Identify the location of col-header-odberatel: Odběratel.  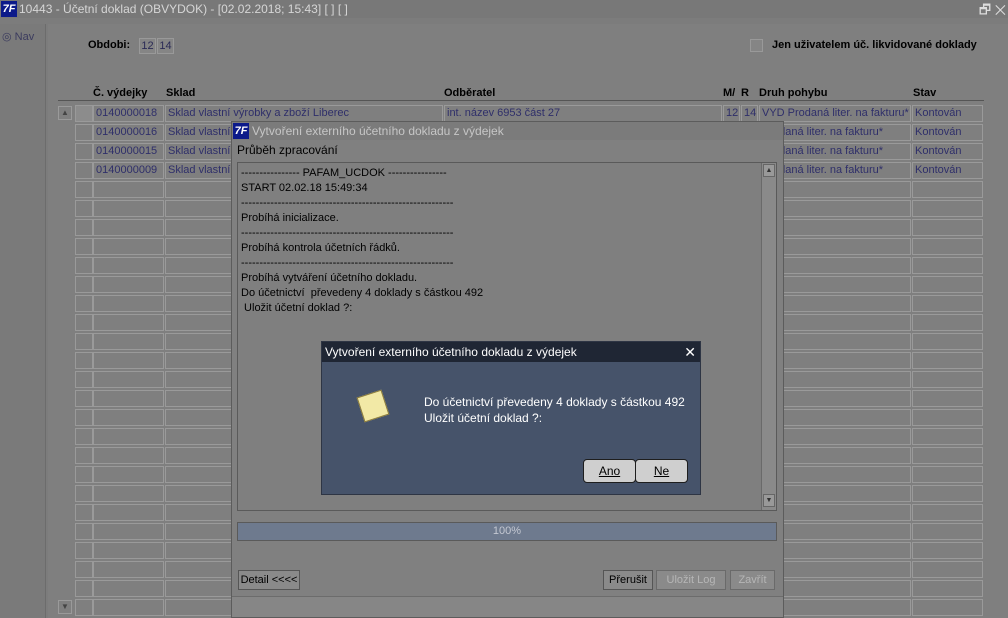
(469, 93).